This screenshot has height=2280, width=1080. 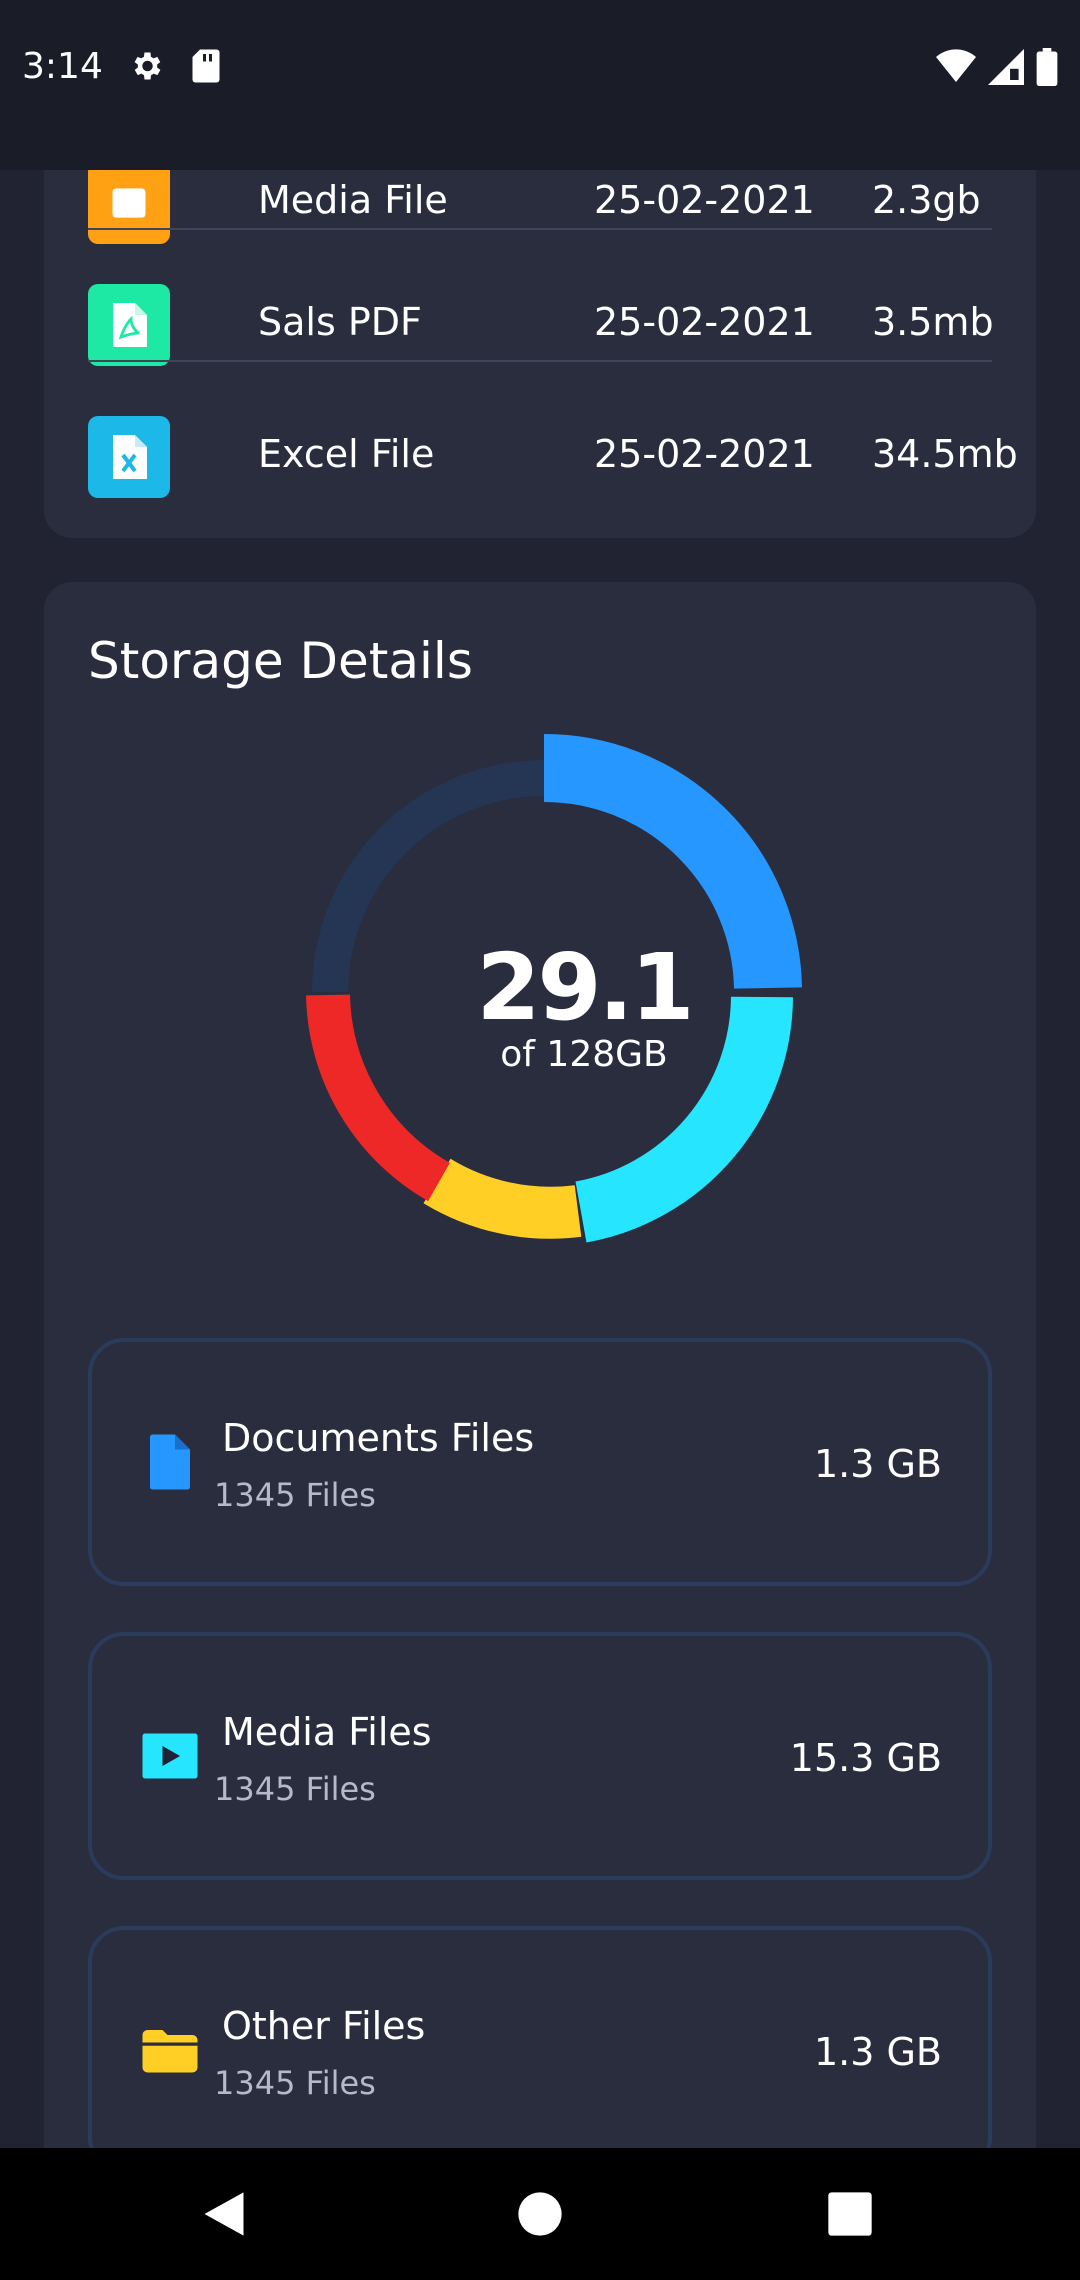 I want to click on home-icon, so click(x=540, y=2214).